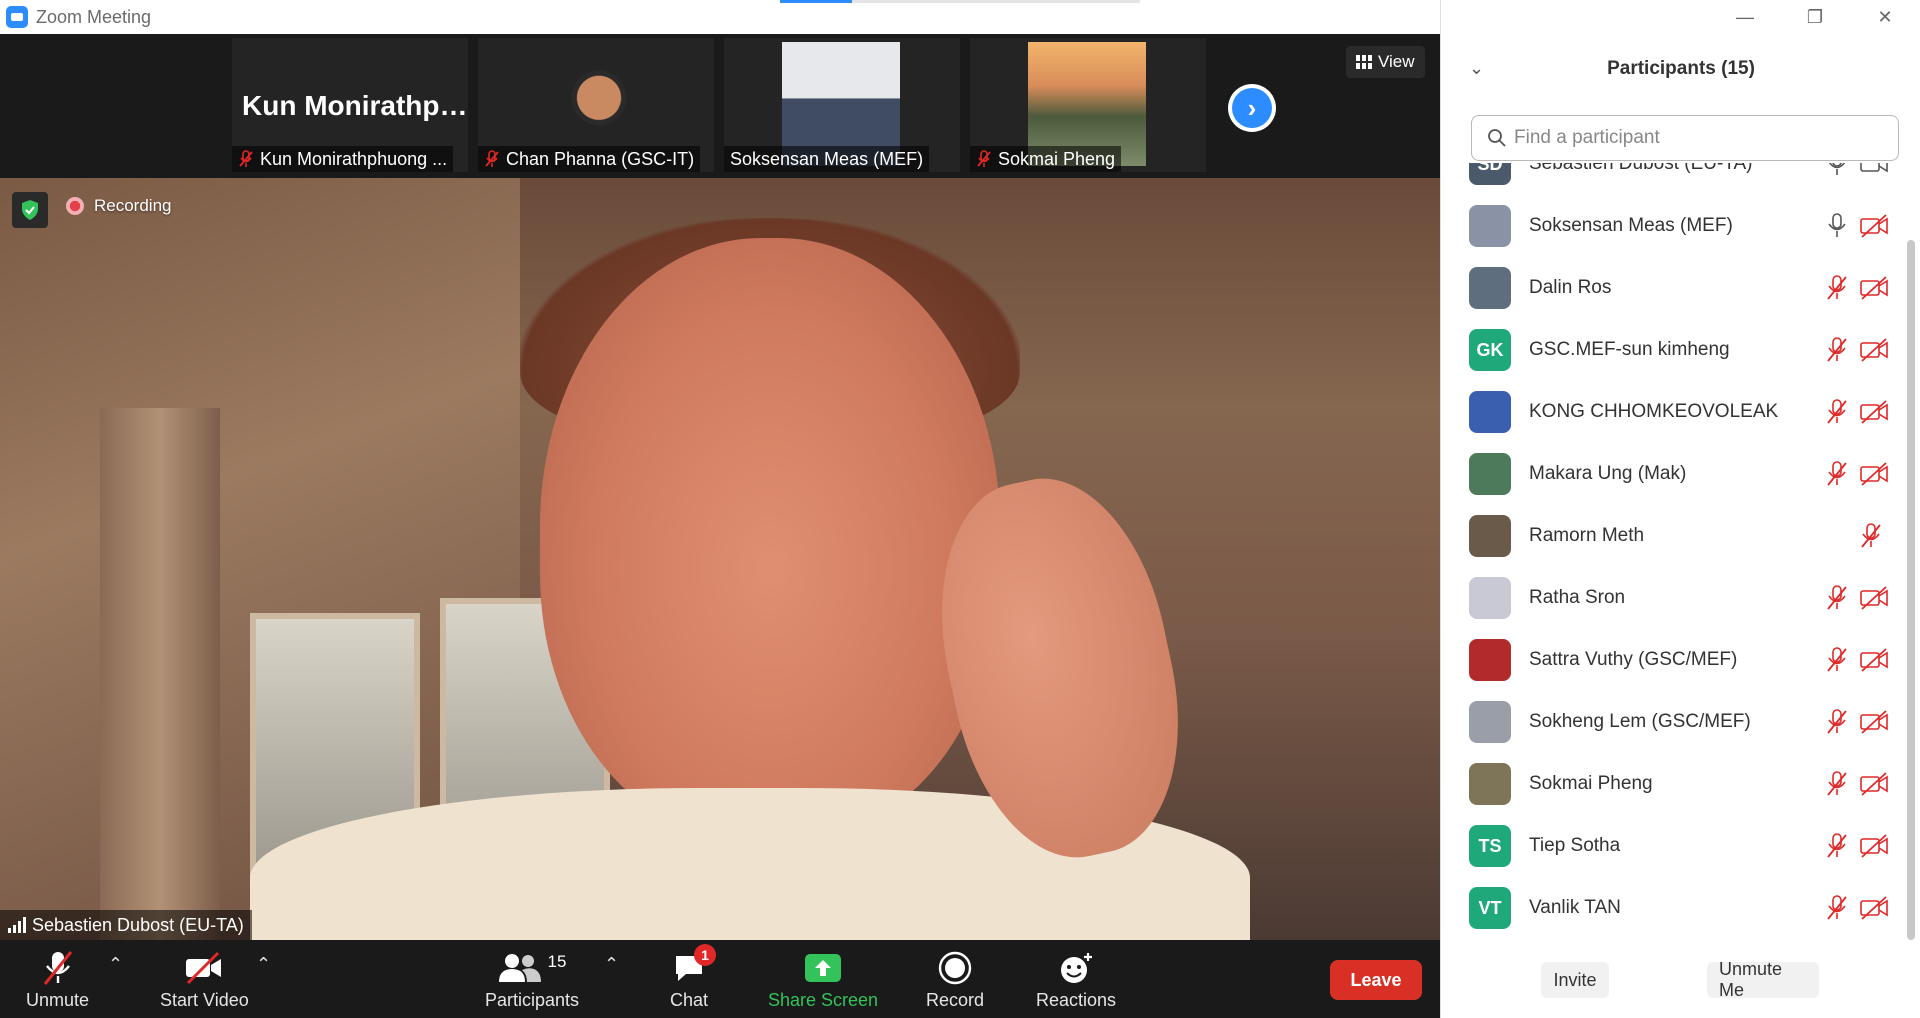 This screenshot has width=1920, height=1018. I want to click on restore-icon: ❐, so click(1815, 17).